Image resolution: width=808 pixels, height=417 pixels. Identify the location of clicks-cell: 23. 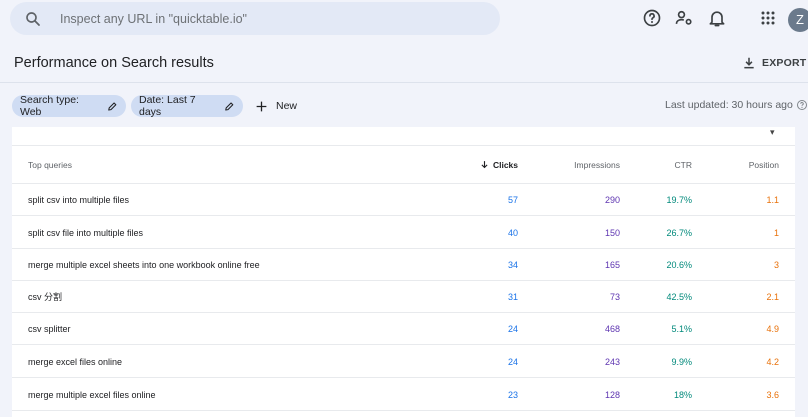
(512, 394).